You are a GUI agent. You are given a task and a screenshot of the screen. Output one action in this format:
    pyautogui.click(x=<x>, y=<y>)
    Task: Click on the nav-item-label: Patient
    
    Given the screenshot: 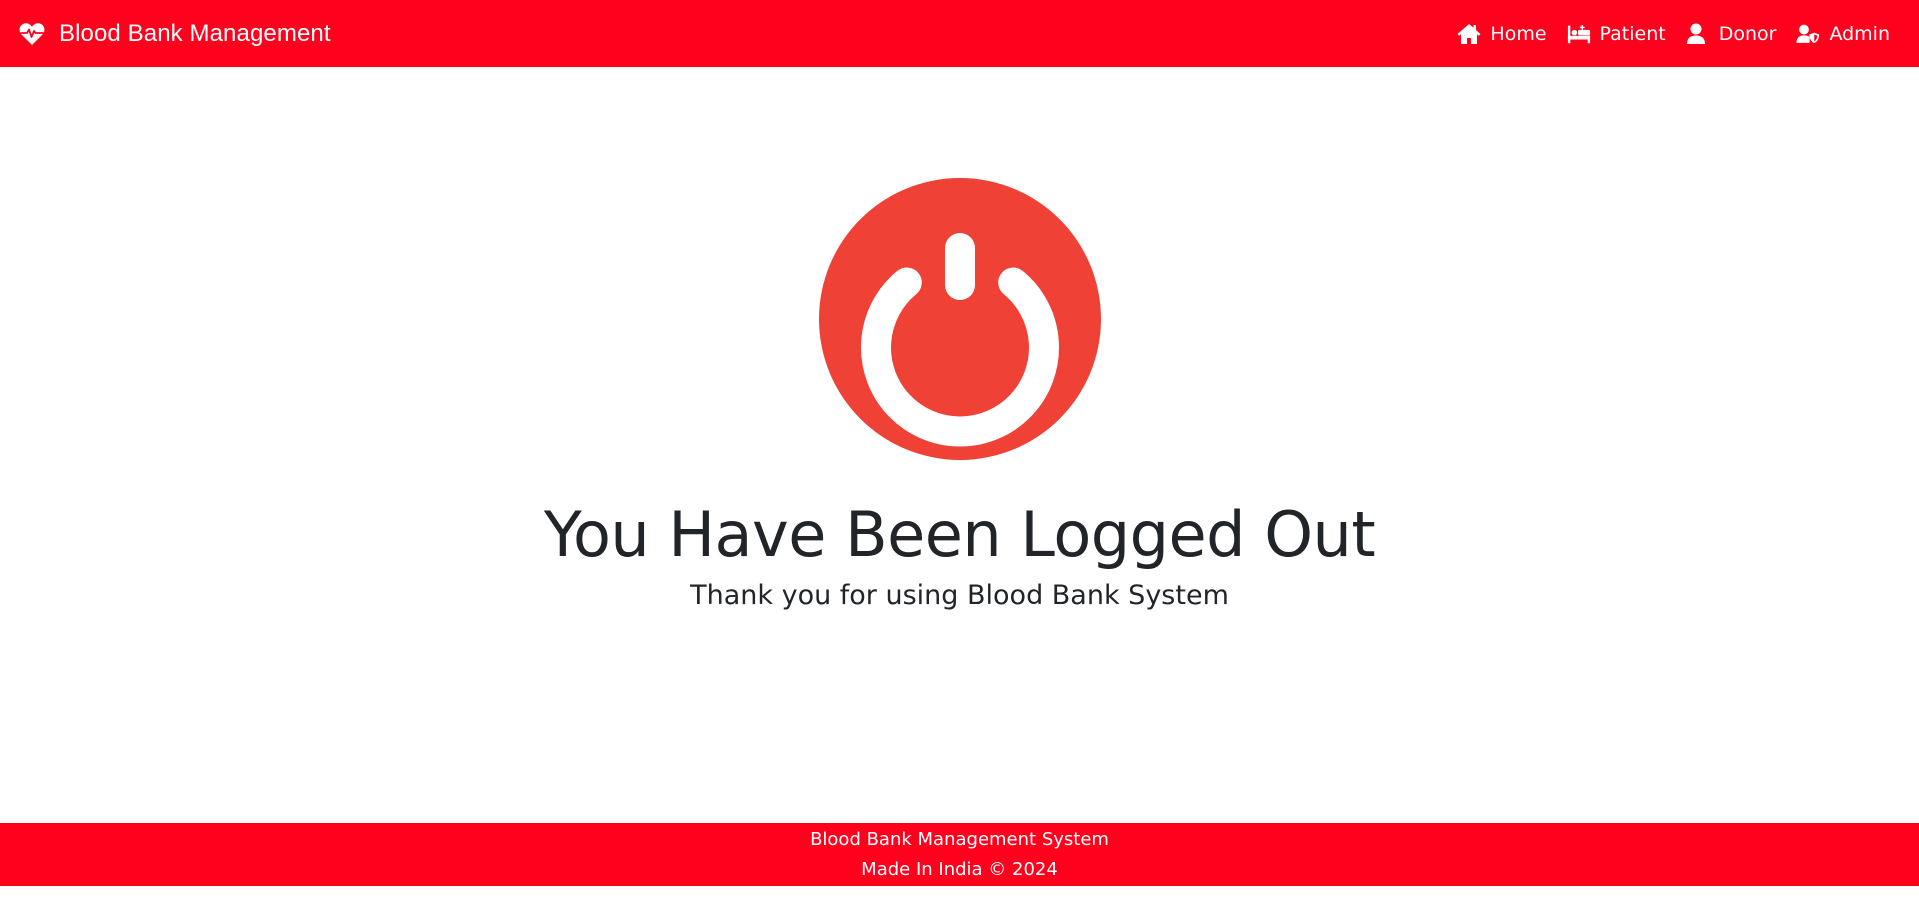 What is the action you would take?
    pyautogui.click(x=1632, y=33)
    